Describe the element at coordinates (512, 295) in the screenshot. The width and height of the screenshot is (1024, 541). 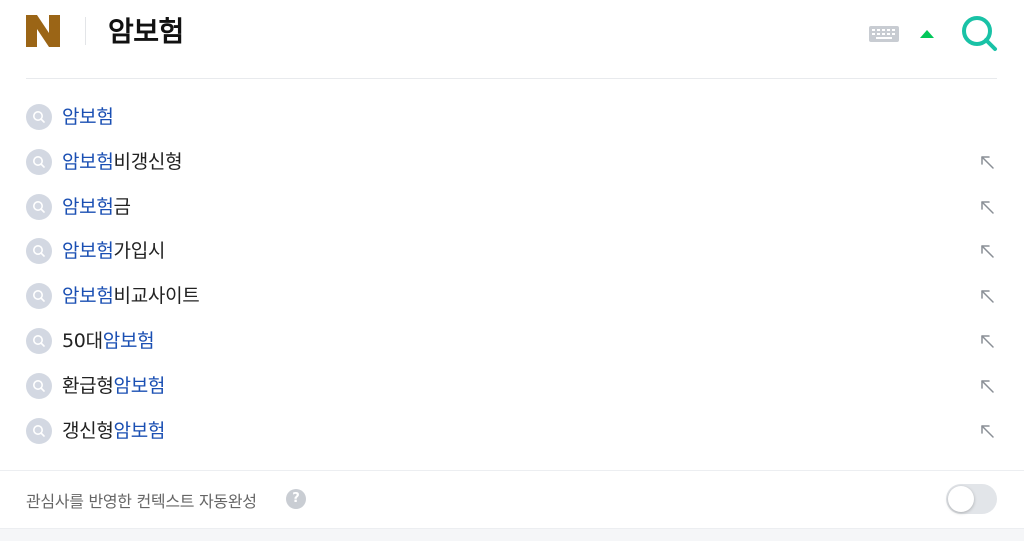
I see `suggestion-item: 암보험비교사이트` at that location.